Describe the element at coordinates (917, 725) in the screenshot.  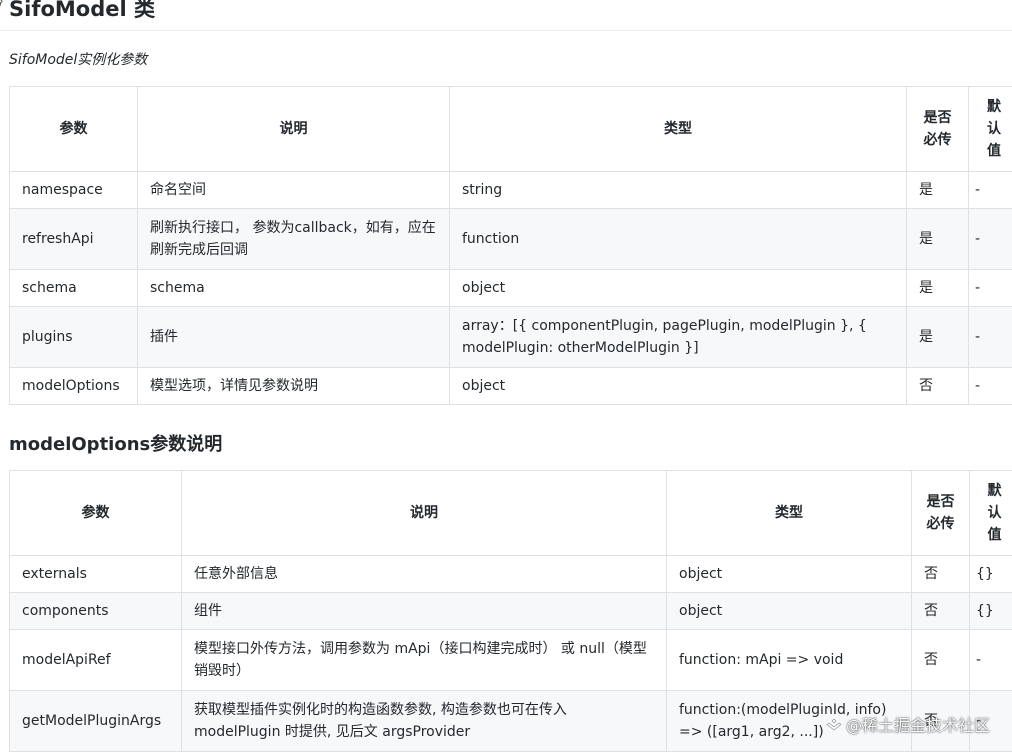
I see `watermark-text: @稀土掘金技术社区` at that location.